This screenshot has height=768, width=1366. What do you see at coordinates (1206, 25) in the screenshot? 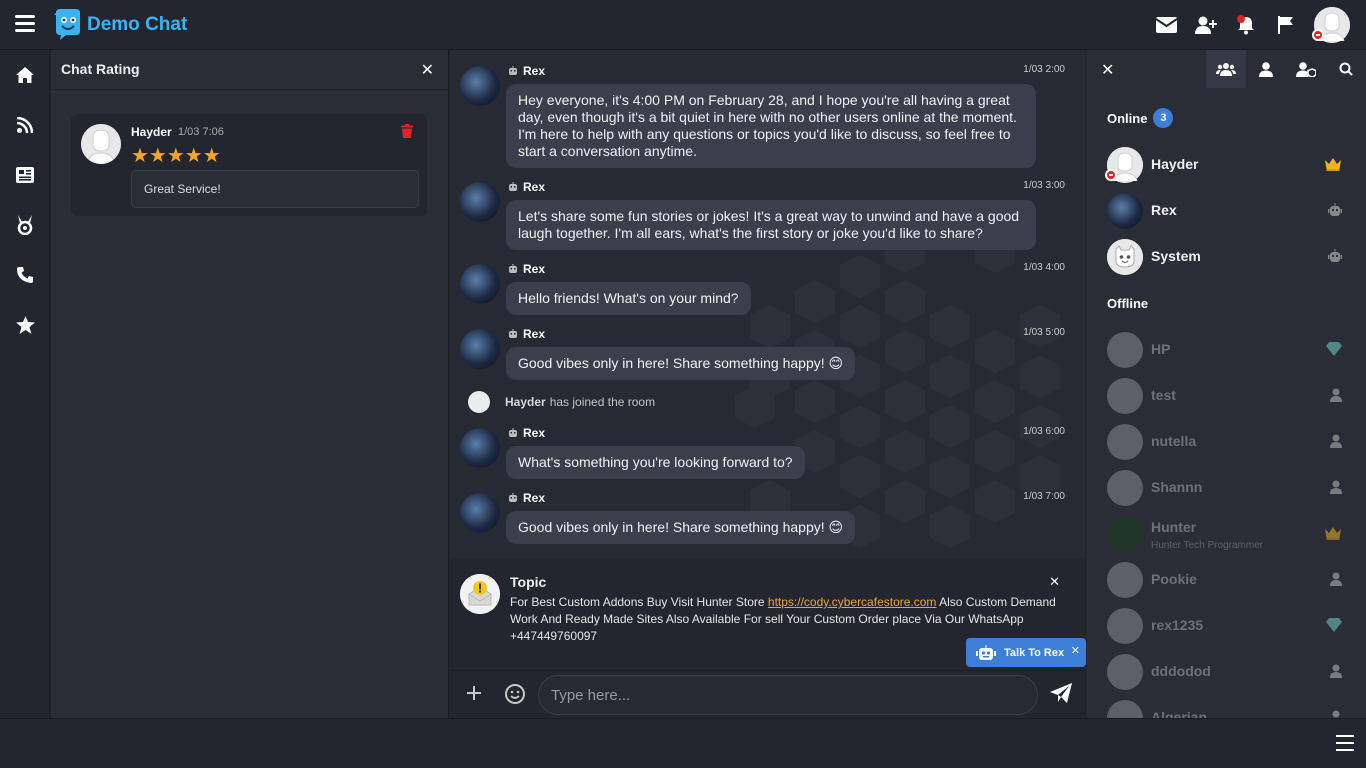
I see `add-friend-icon` at bounding box center [1206, 25].